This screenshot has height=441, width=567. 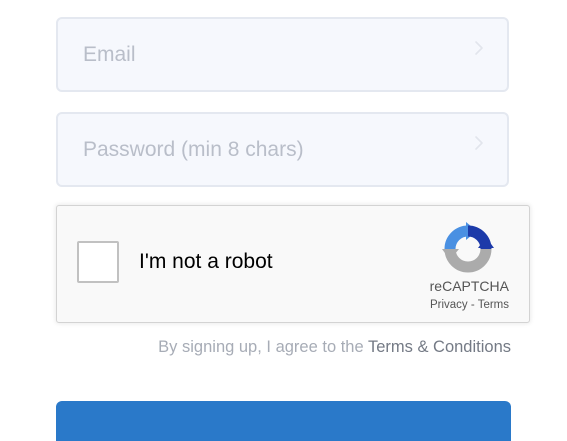 I want to click on password-field, so click(x=282, y=149).